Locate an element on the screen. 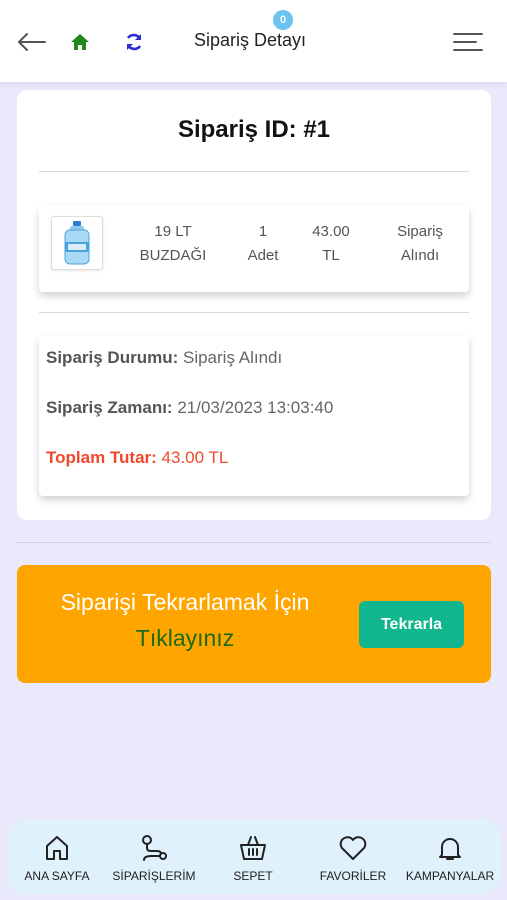  menu-icon is located at coordinates (468, 42).